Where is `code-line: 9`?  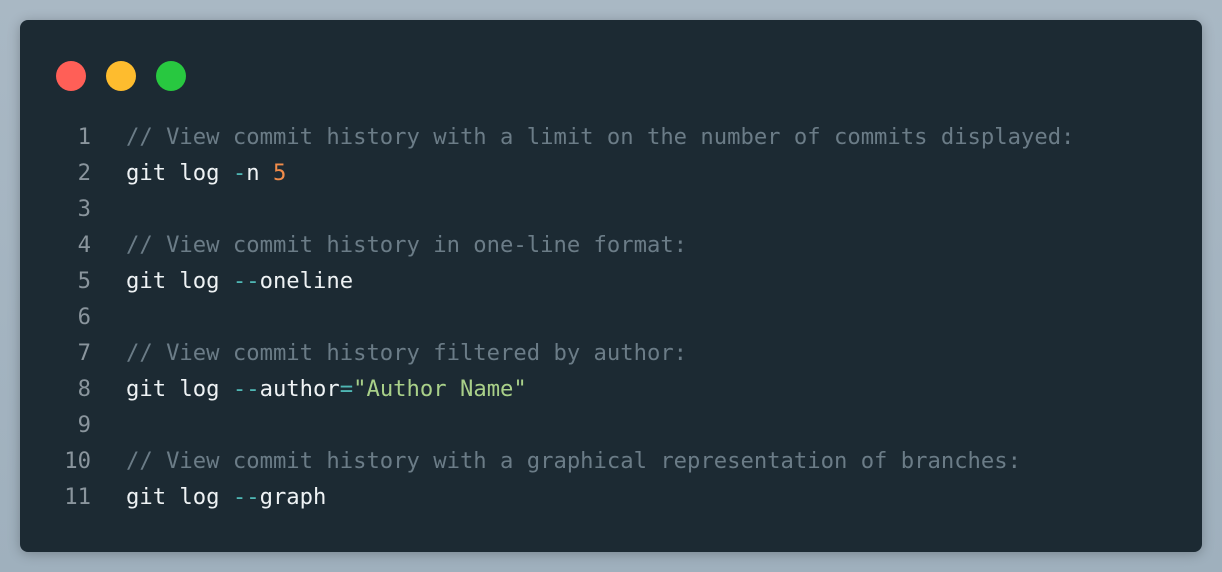
code-line: 9 is located at coordinates (611, 425).